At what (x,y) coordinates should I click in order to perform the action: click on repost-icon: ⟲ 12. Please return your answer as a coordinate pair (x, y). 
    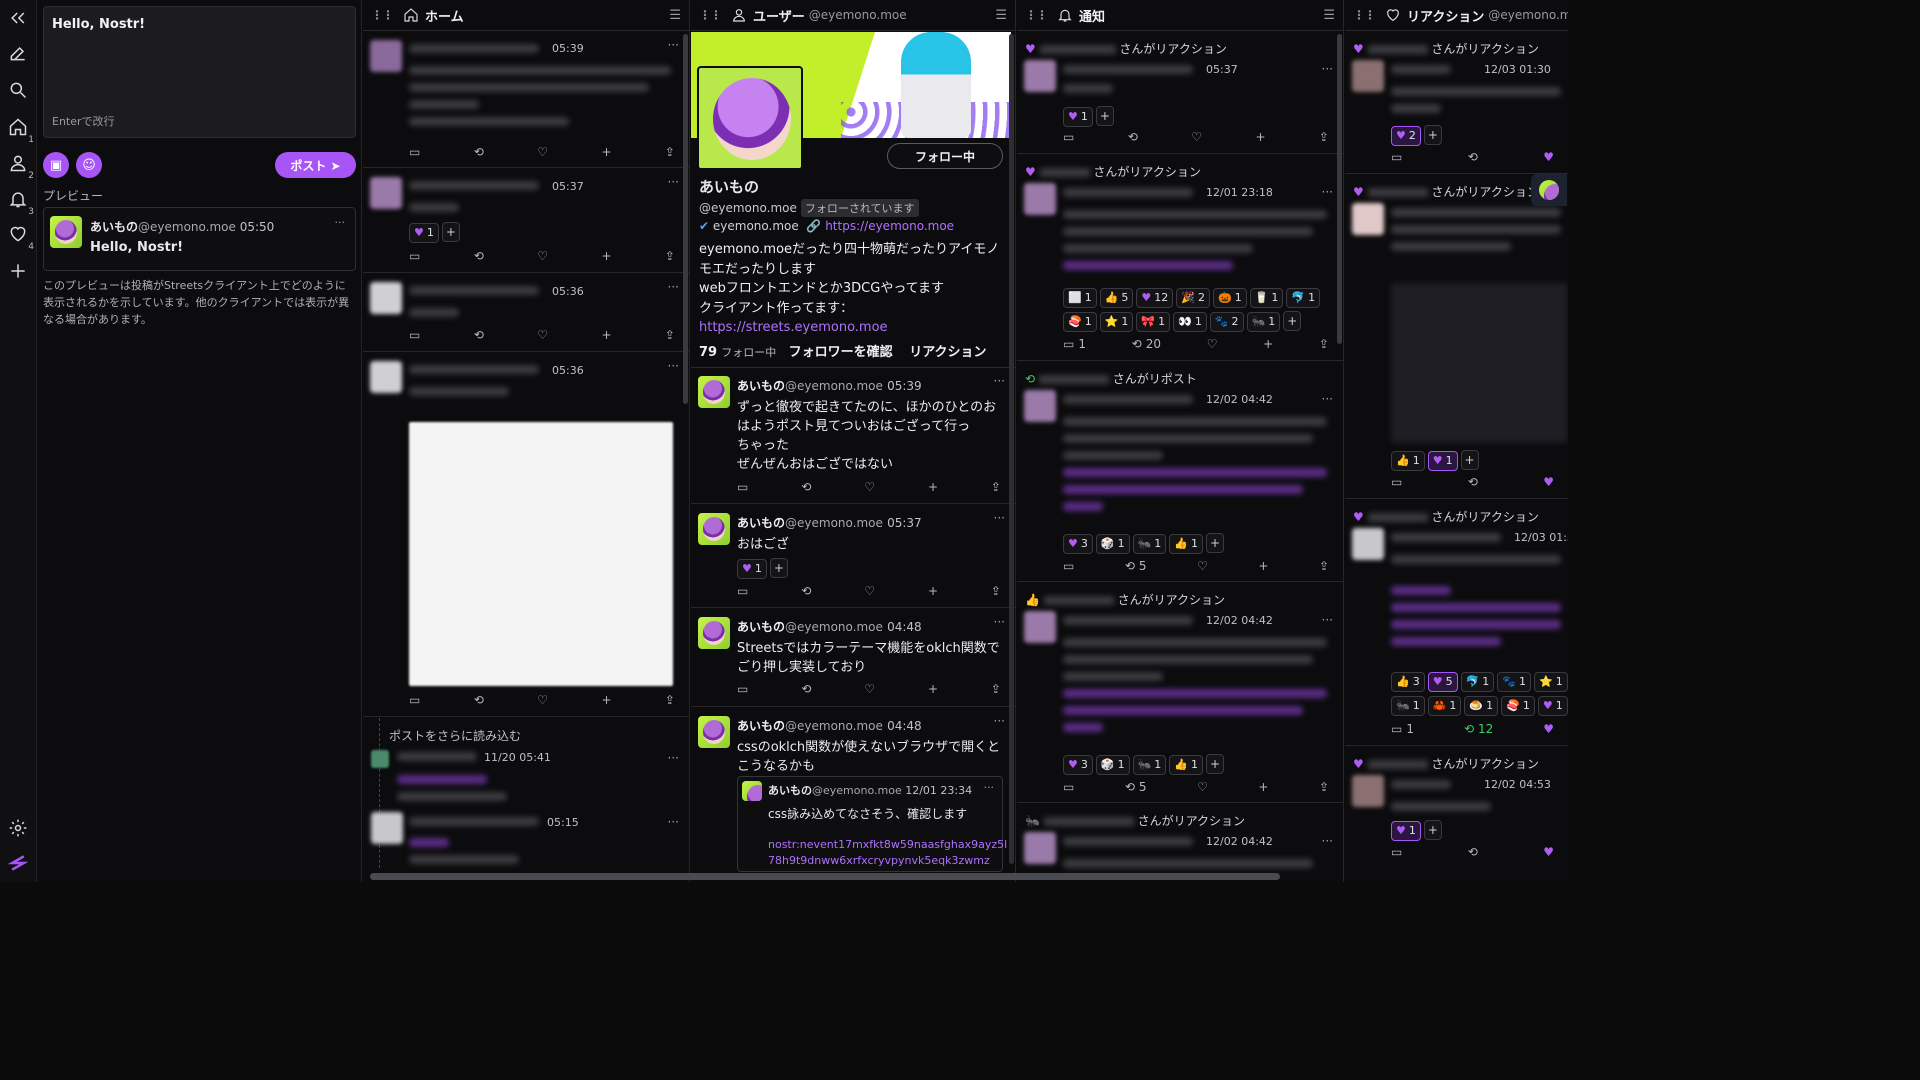
    Looking at the image, I should click on (1478, 729).